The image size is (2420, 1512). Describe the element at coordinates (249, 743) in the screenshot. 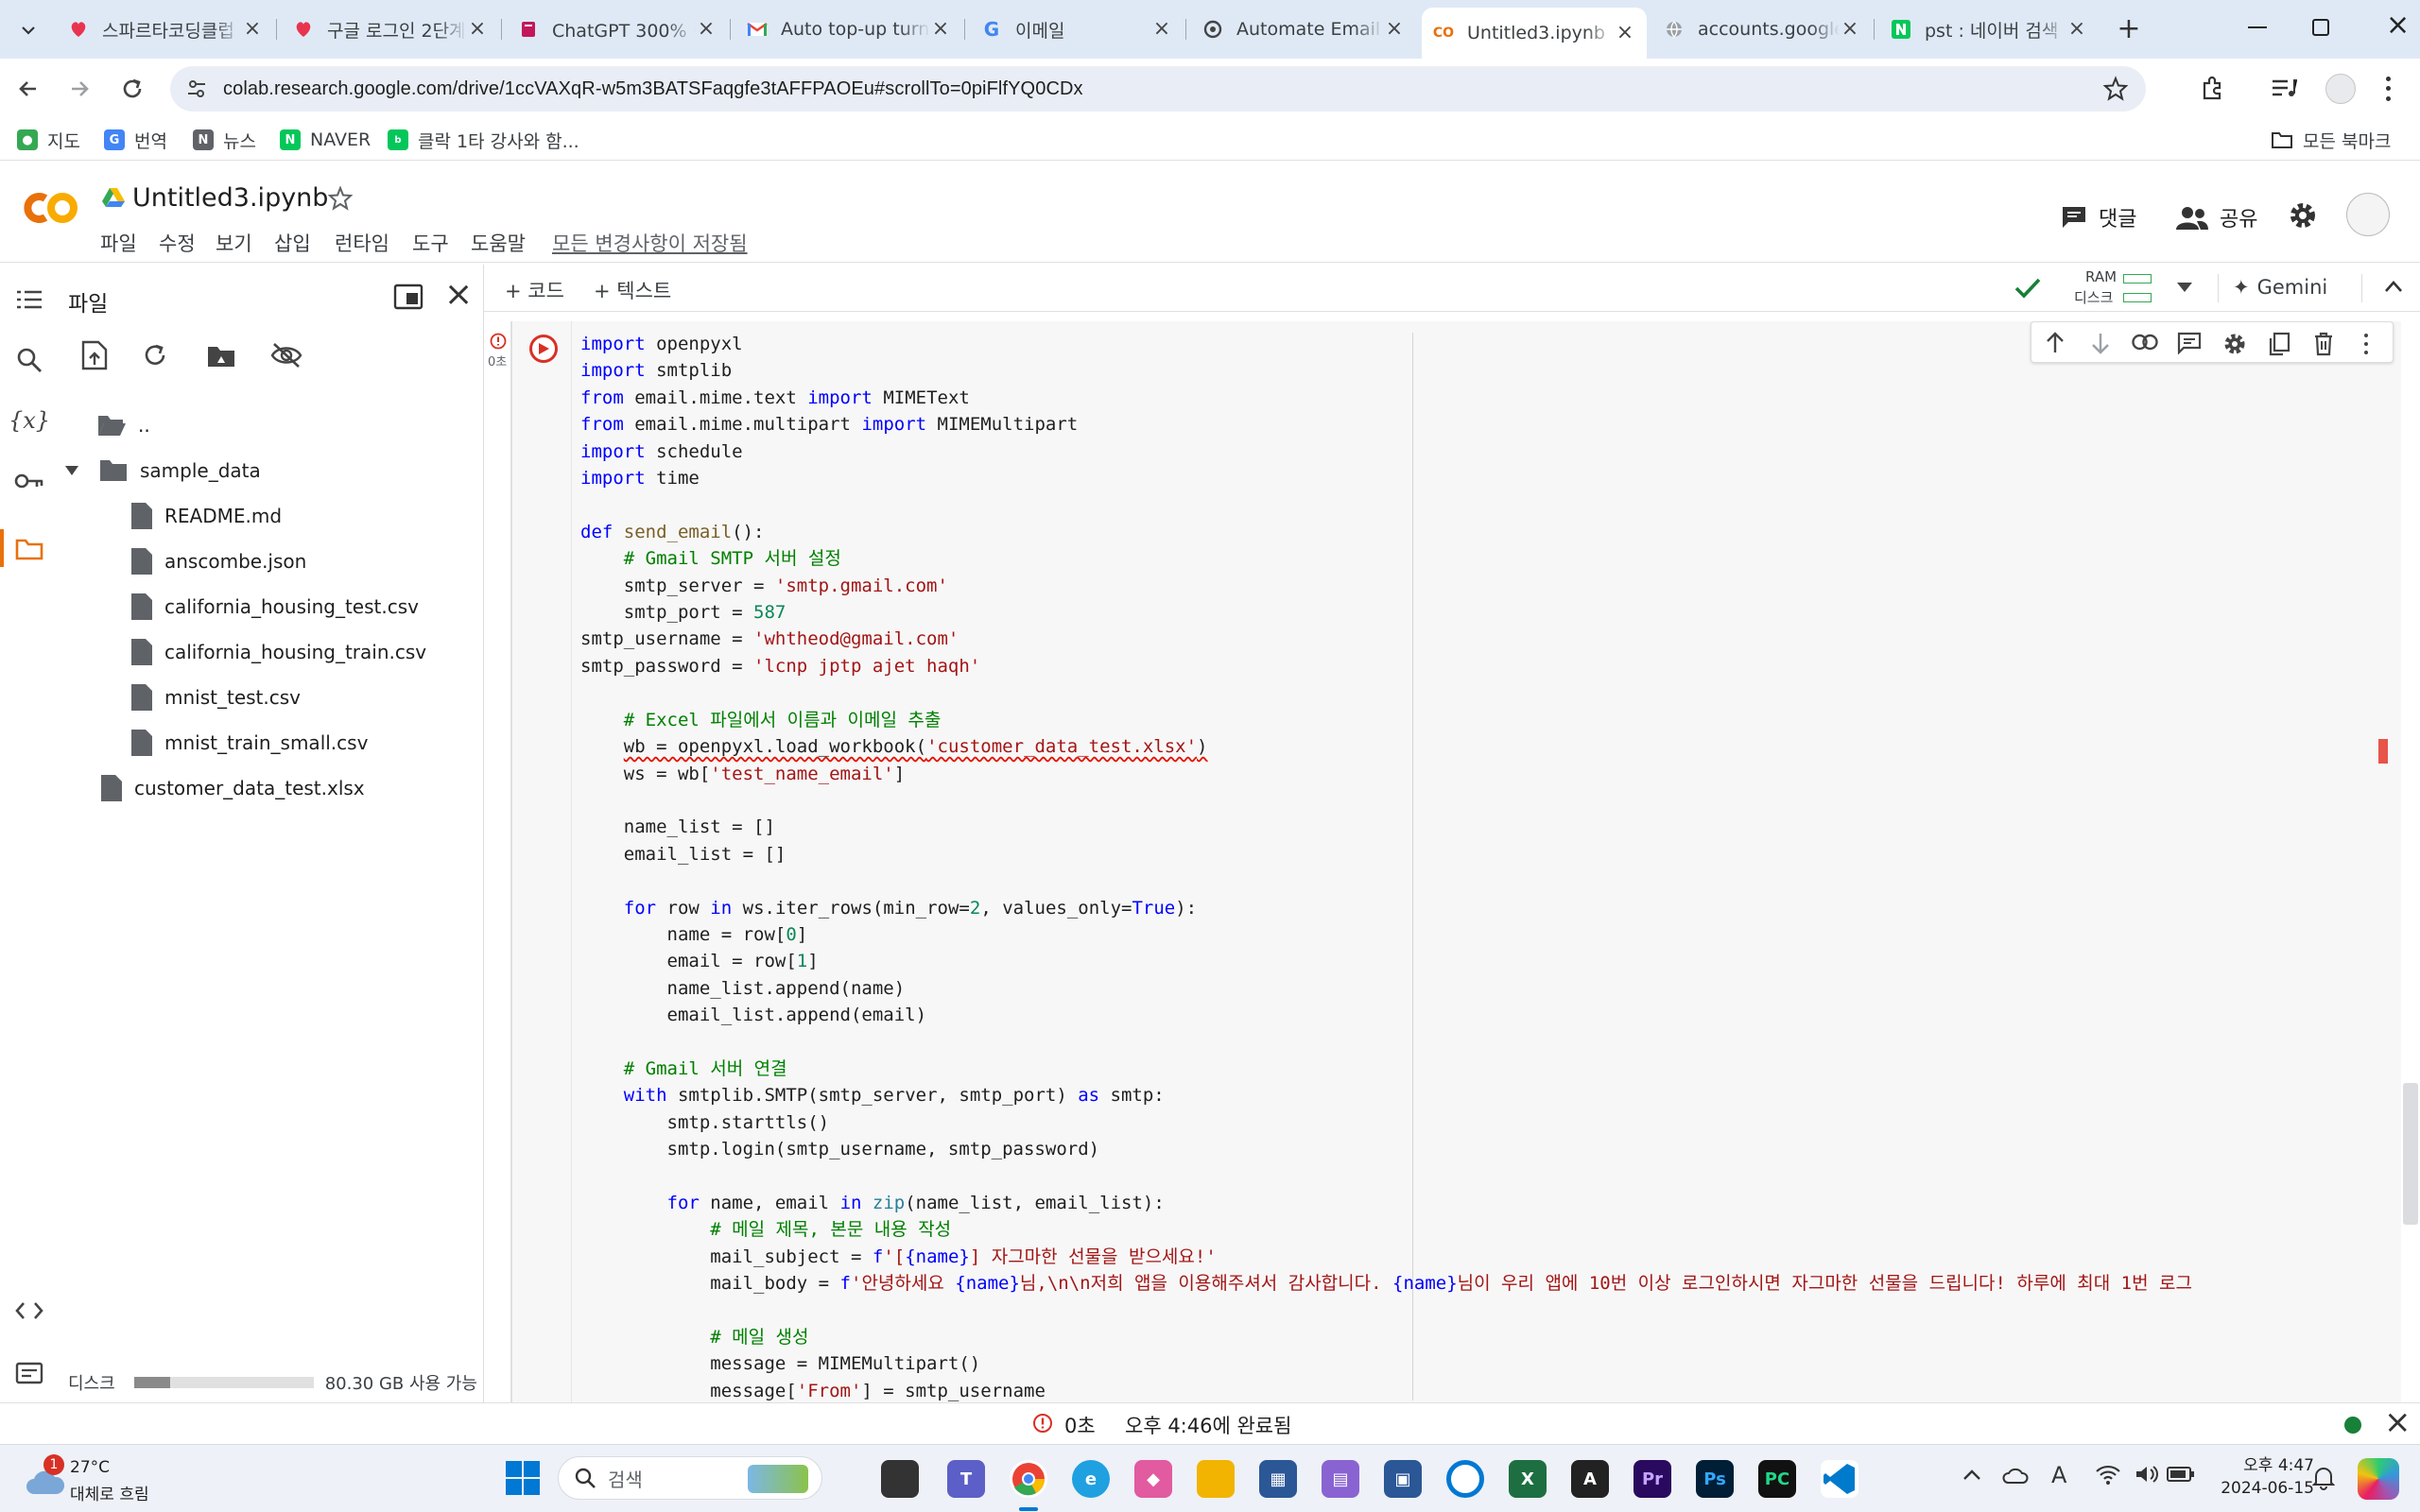

I see `file-row: mnist_train_small.csv` at that location.